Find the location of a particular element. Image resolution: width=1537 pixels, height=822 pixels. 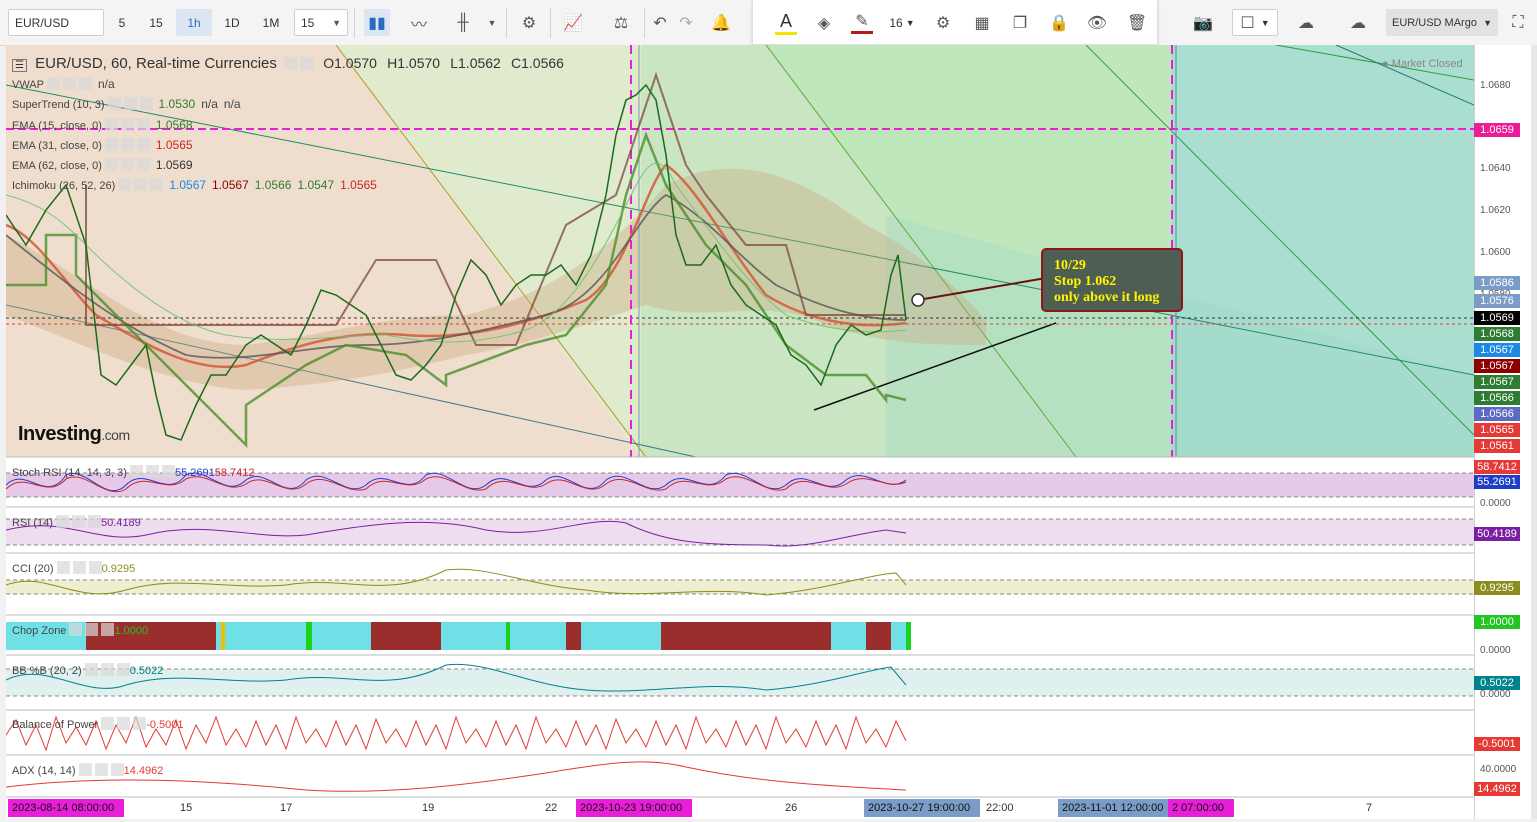

area-chart-icon: 〰 is located at coordinates (419, 22).